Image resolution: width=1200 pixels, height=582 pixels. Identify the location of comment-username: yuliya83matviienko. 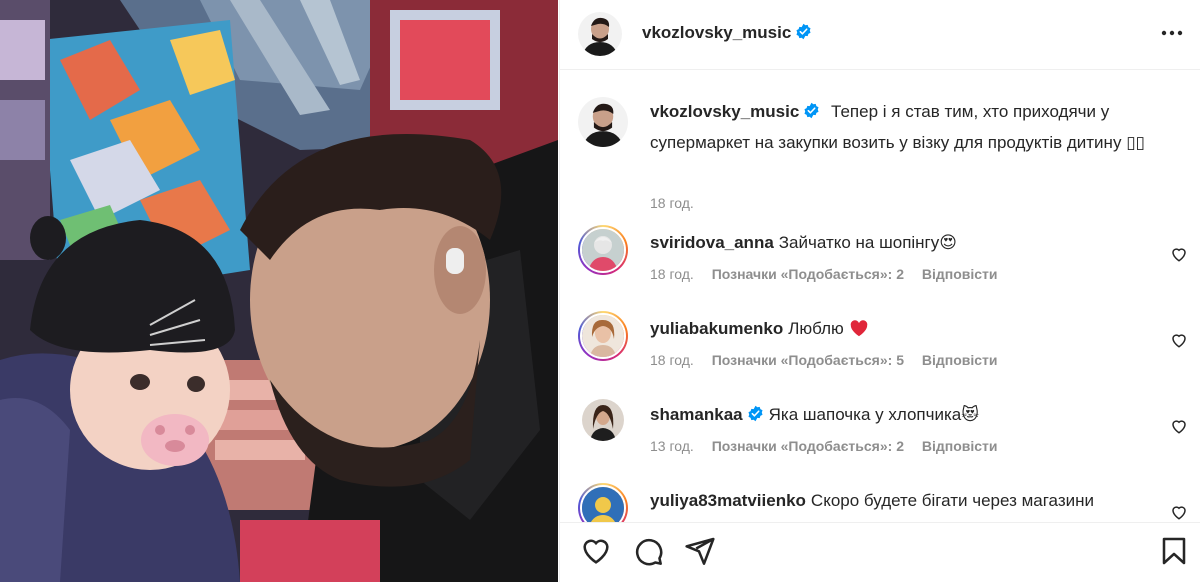
(728, 500).